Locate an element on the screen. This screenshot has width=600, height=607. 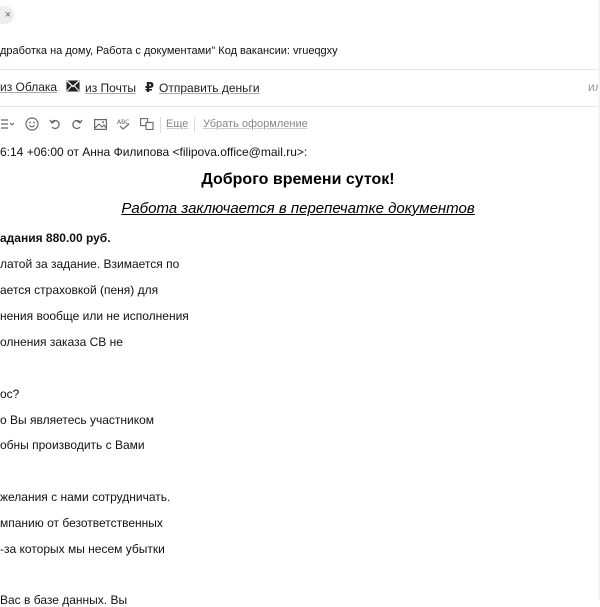
body-line: -за которых мы несем убытки is located at coordinates (82, 549).